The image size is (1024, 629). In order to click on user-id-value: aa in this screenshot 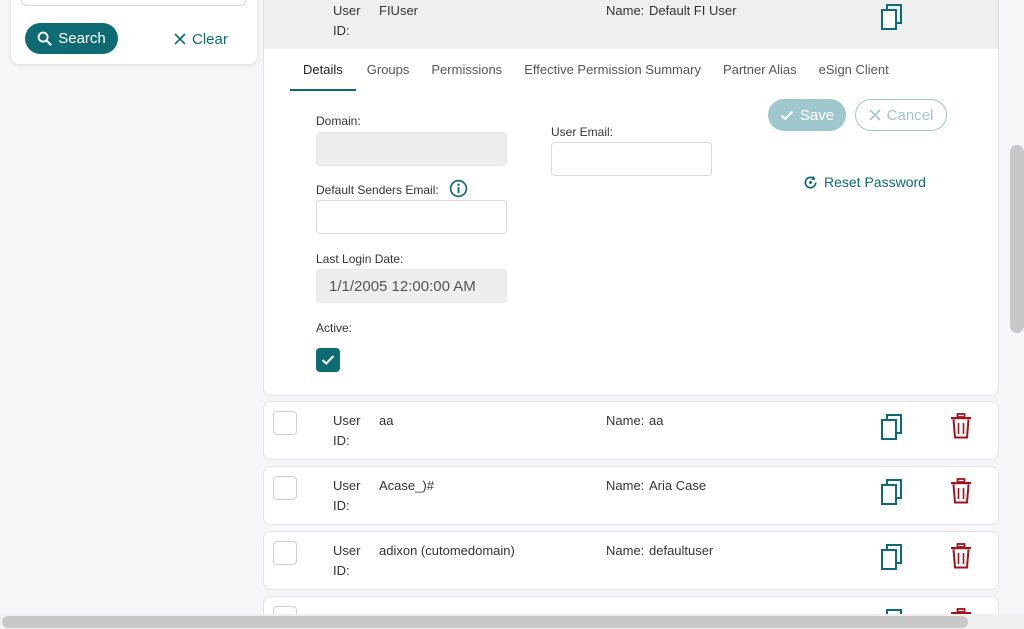, I will do `click(386, 420)`.